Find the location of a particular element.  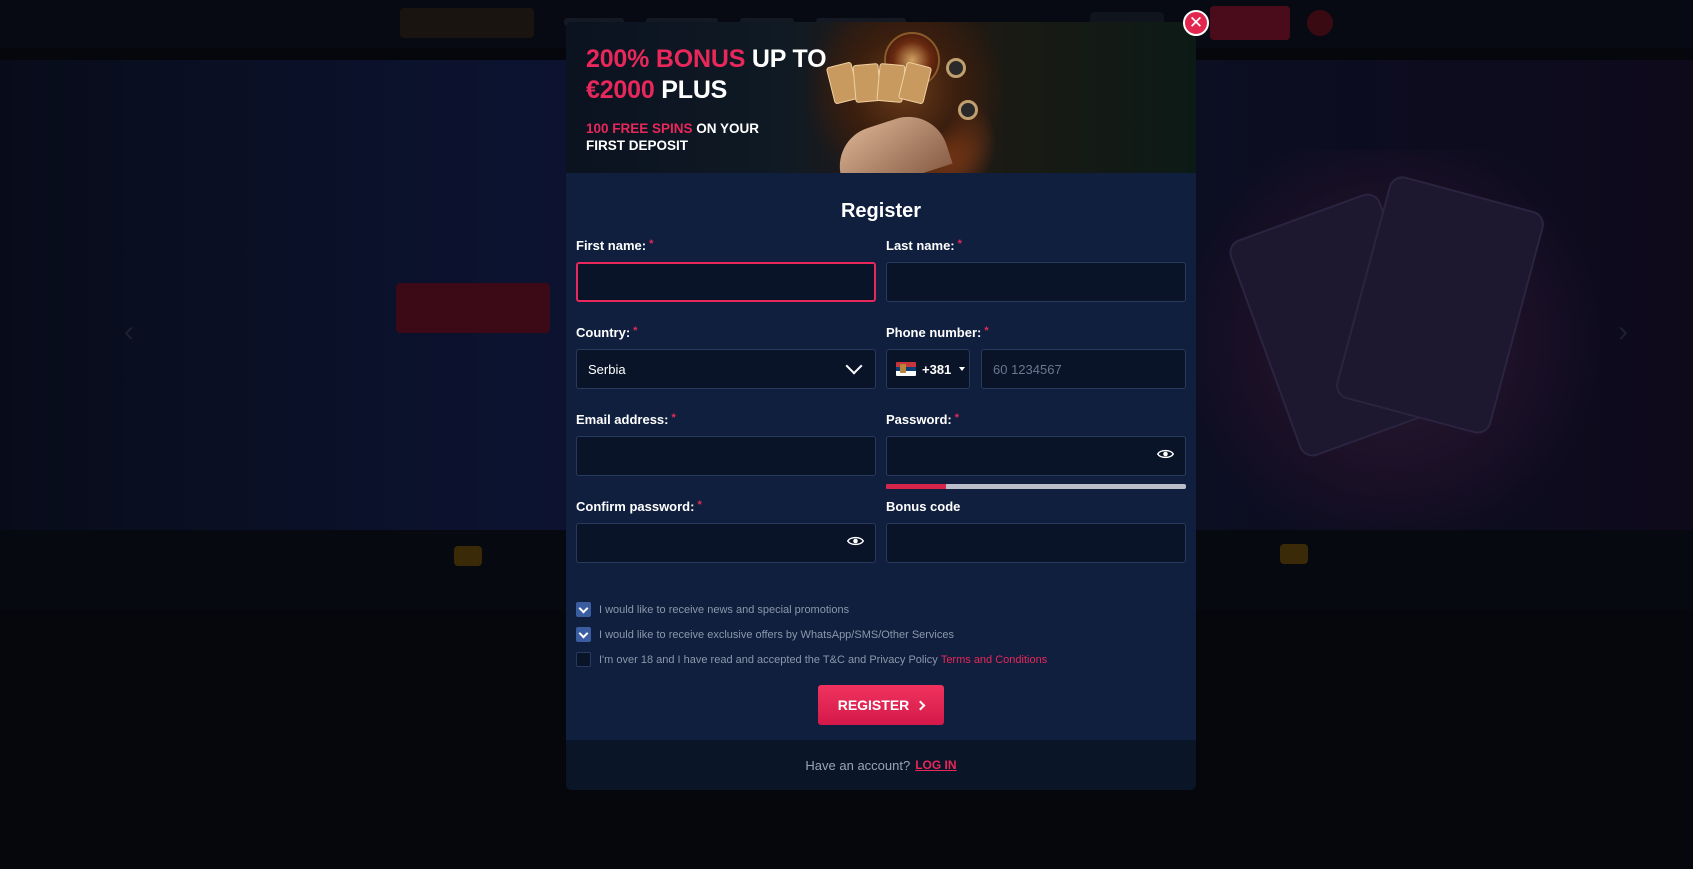

confirm-password-input is located at coordinates (726, 543).